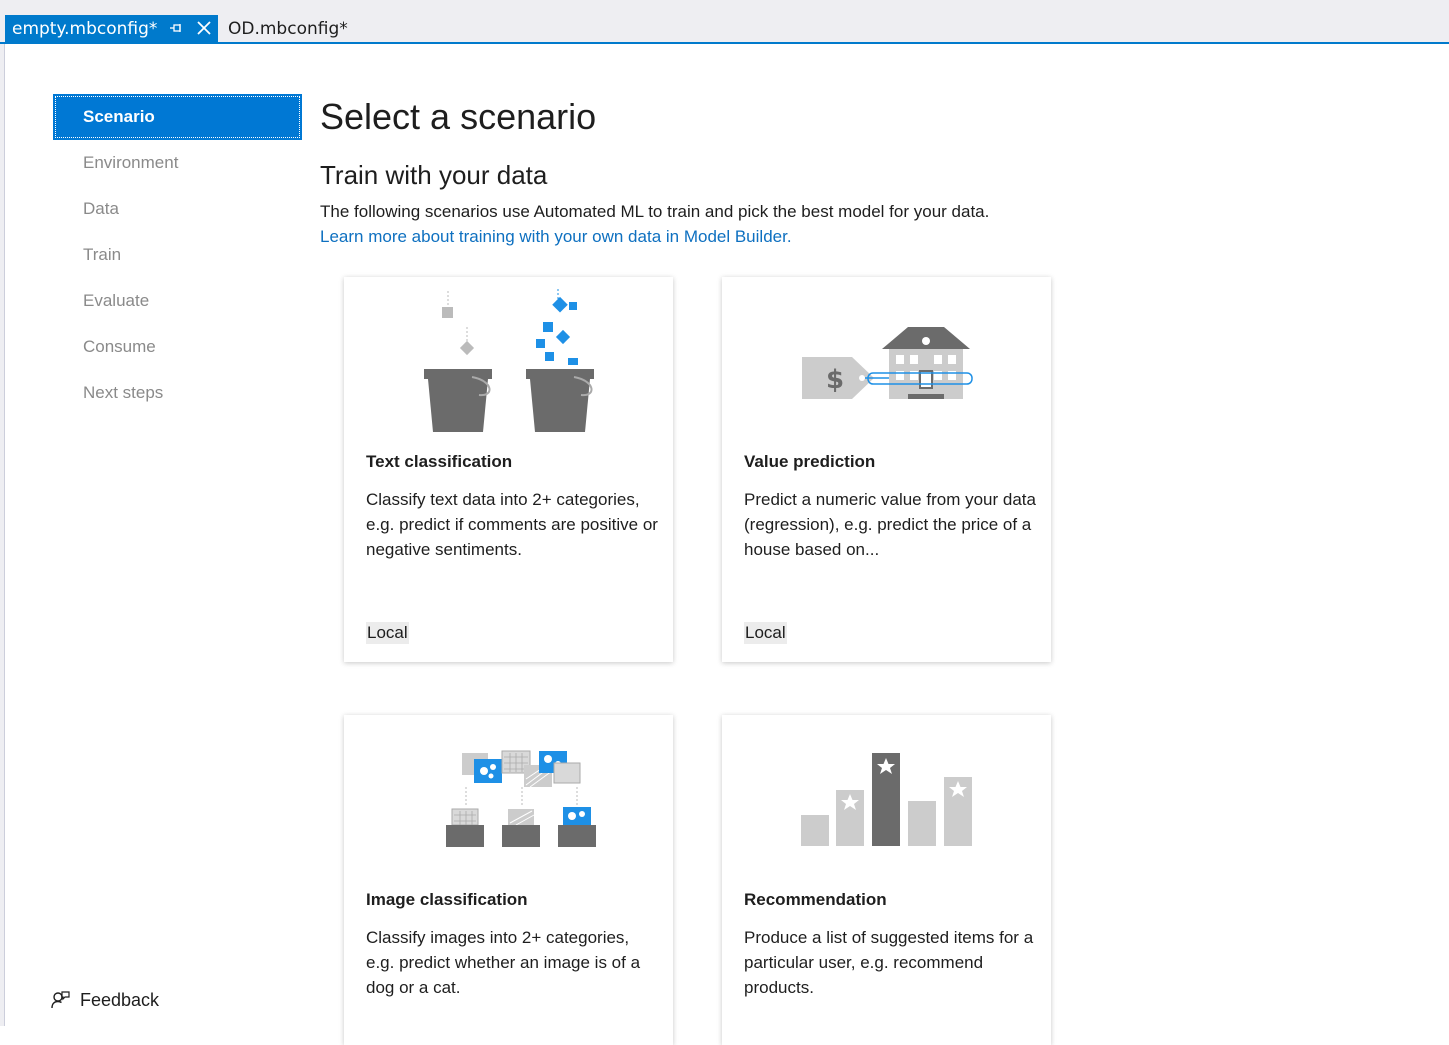  What do you see at coordinates (447, 899) in the screenshot?
I see `card-title: Image classification` at bounding box center [447, 899].